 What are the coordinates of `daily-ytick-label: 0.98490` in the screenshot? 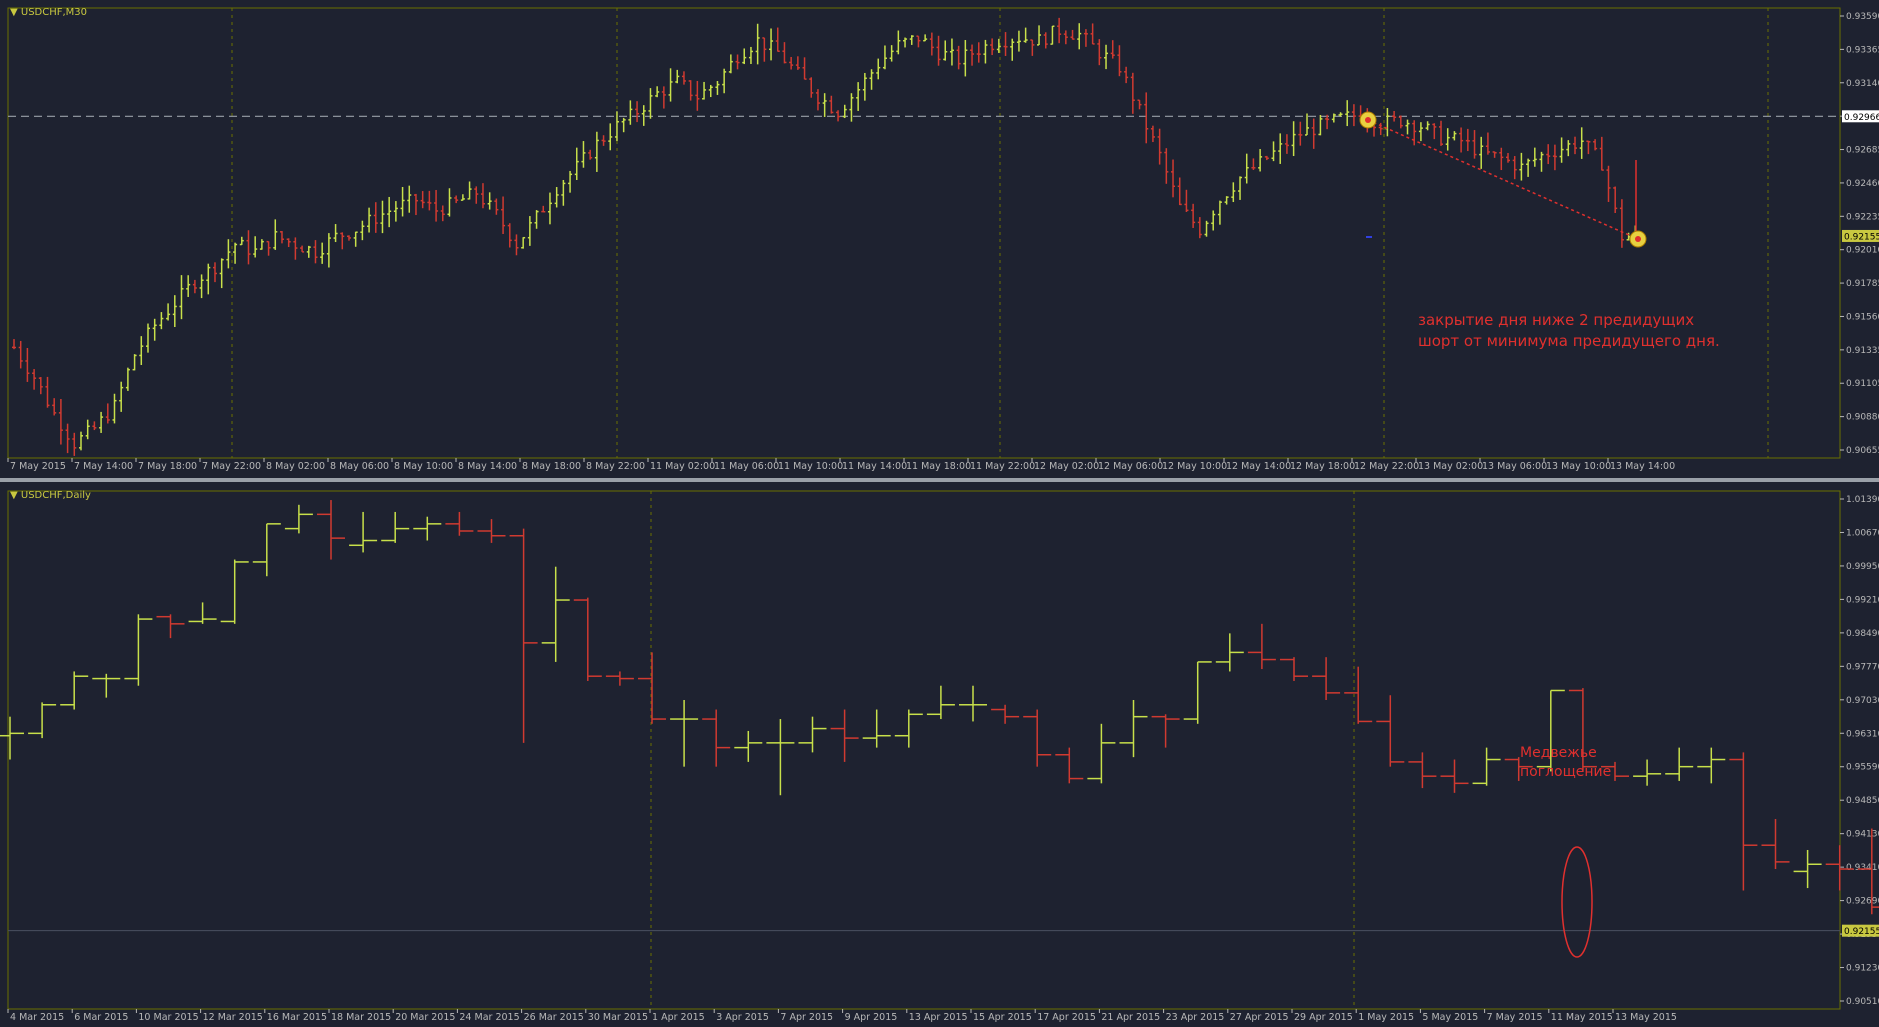 It's located at (1862, 634).